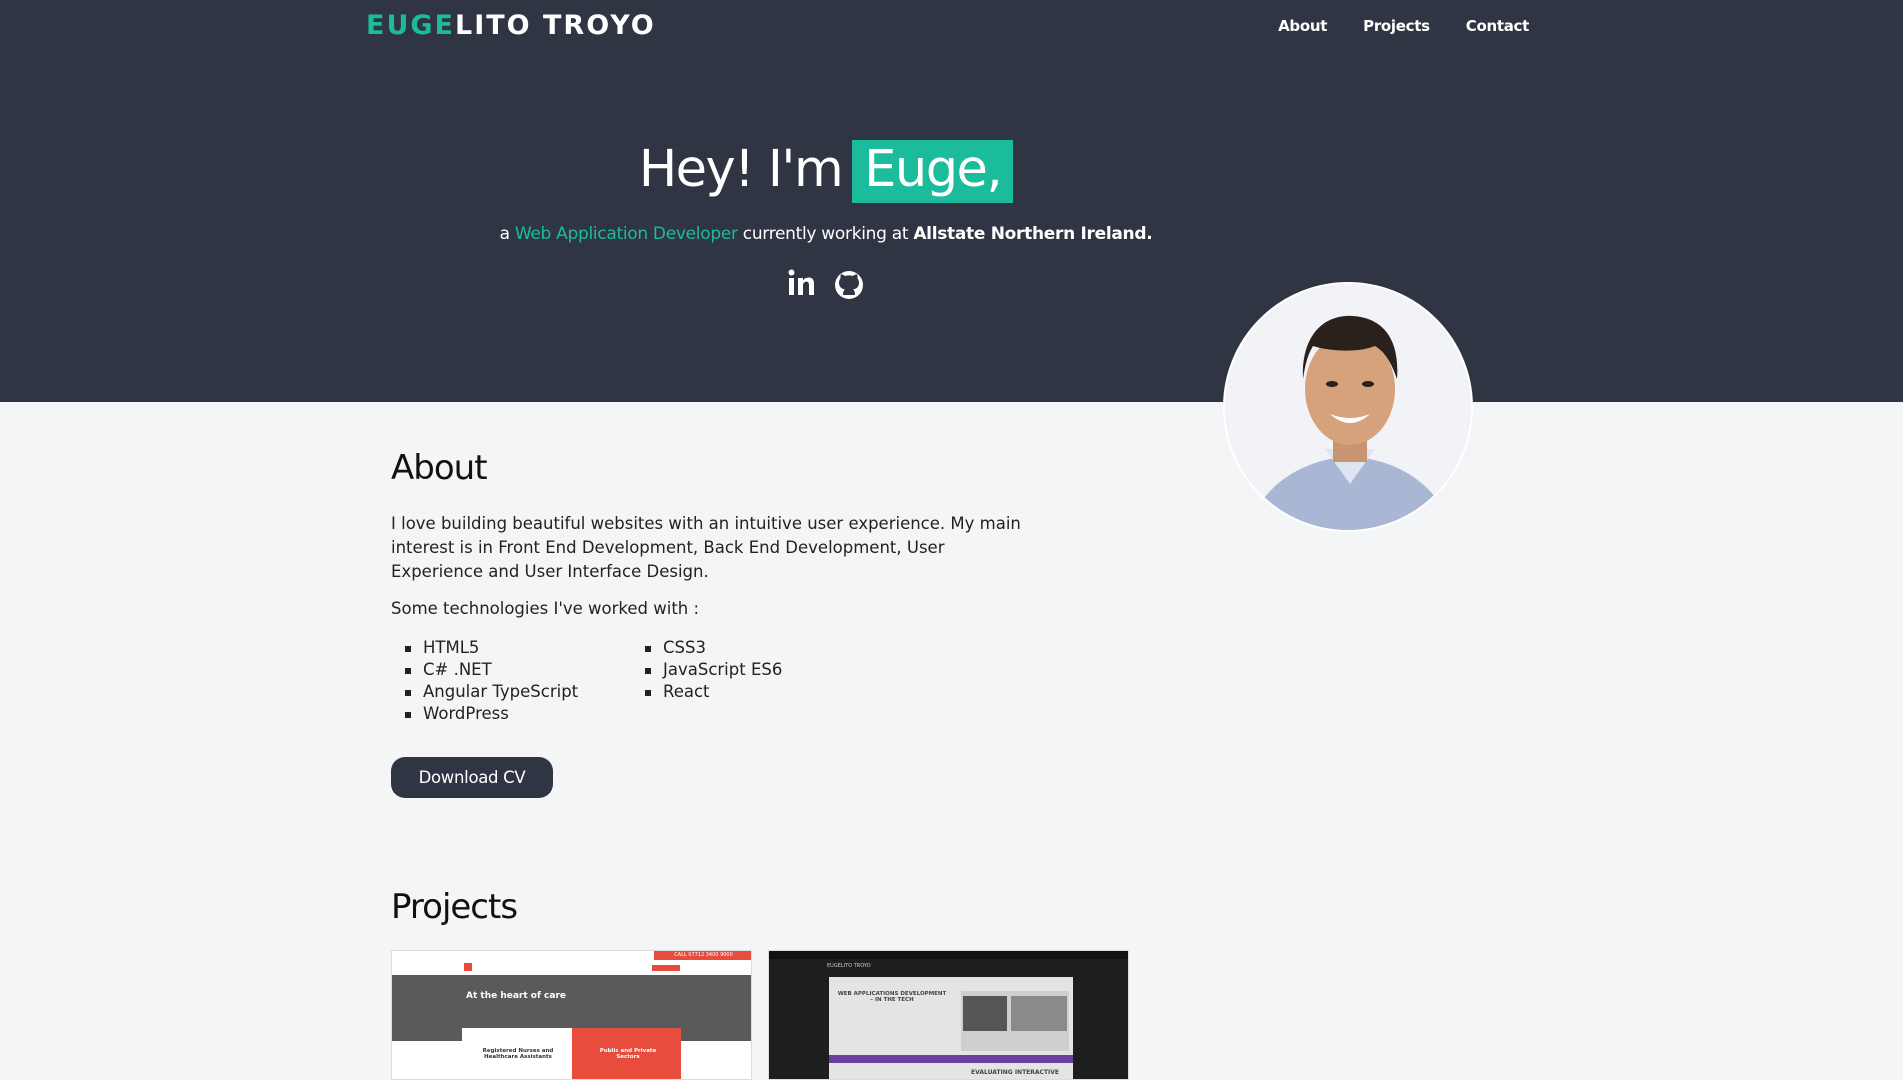 This screenshot has width=1903, height=1080. I want to click on top-navigation: EUGELITO TROYO About Projects Contact, so click(951, 26).